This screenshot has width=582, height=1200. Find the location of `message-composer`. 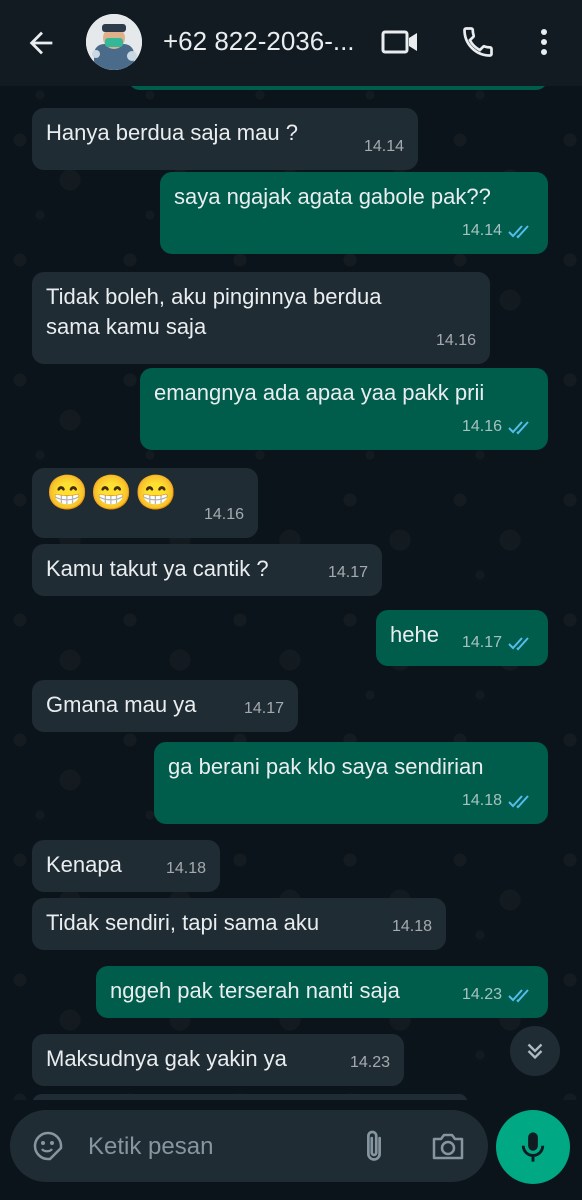

message-composer is located at coordinates (249, 1146).